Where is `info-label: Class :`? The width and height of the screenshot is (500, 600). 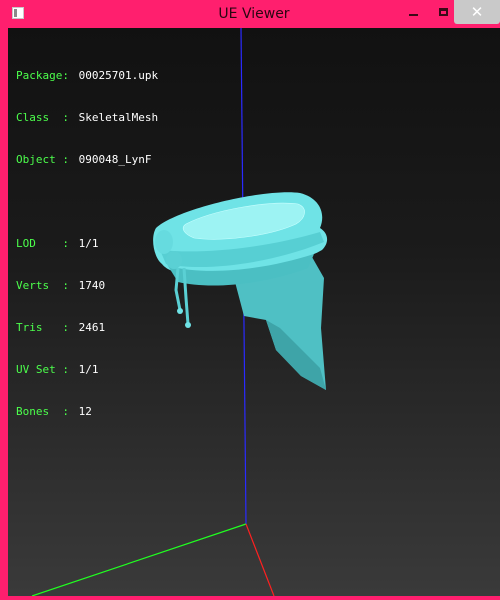 info-label: Class : is located at coordinates (42, 117).